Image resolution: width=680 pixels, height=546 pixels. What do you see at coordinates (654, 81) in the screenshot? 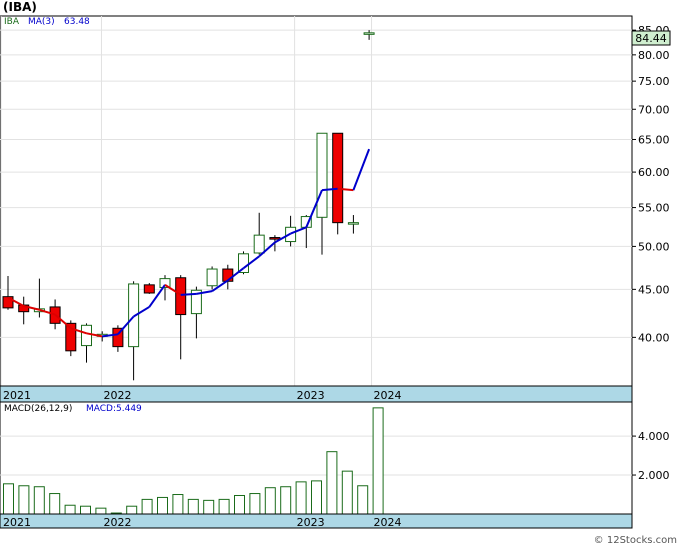
I see `price-tick-label: 75.00` at bounding box center [654, 81].